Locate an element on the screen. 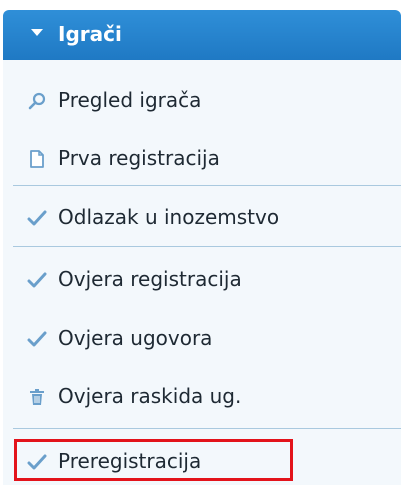 Image resolution: width=401 pixels, height=485 pixels. menu-item-ovjera-registracija: Ovjera registracija is located at coordinates (202, 279).